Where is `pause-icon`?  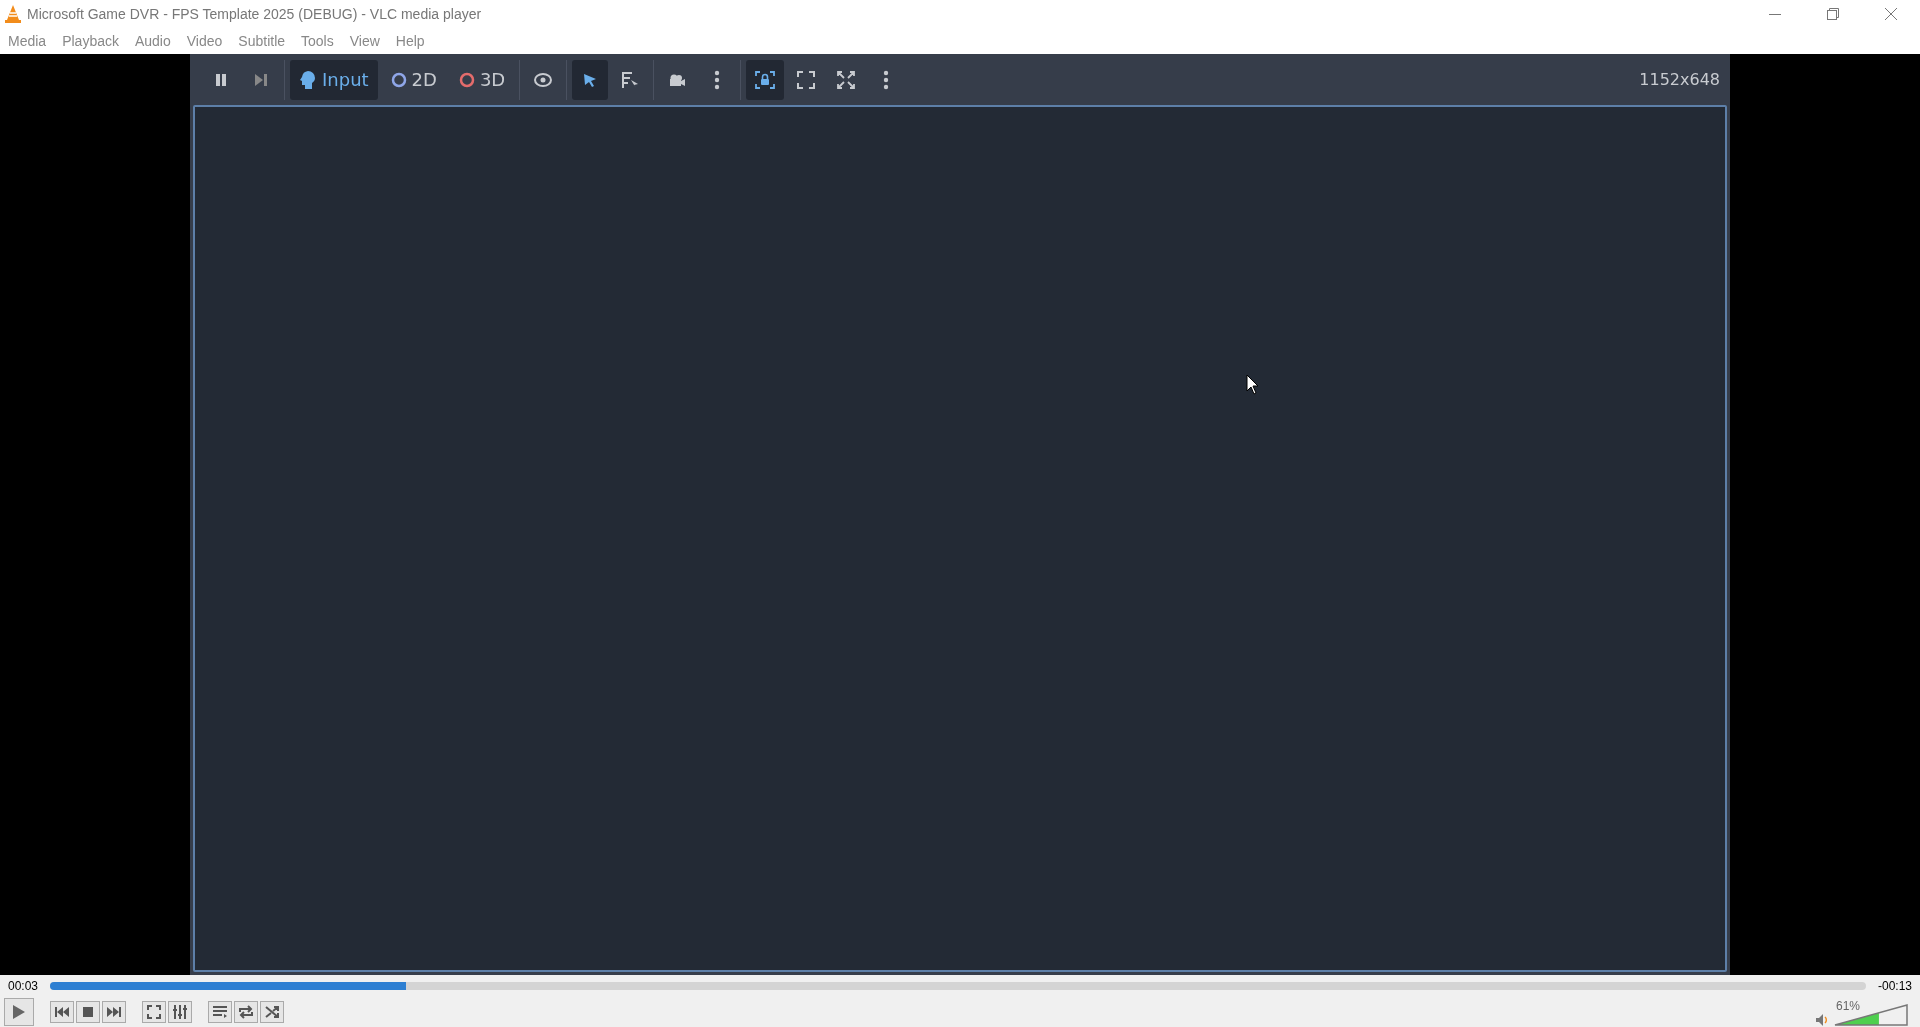 pause-icon is located at coordinates (221, 79).